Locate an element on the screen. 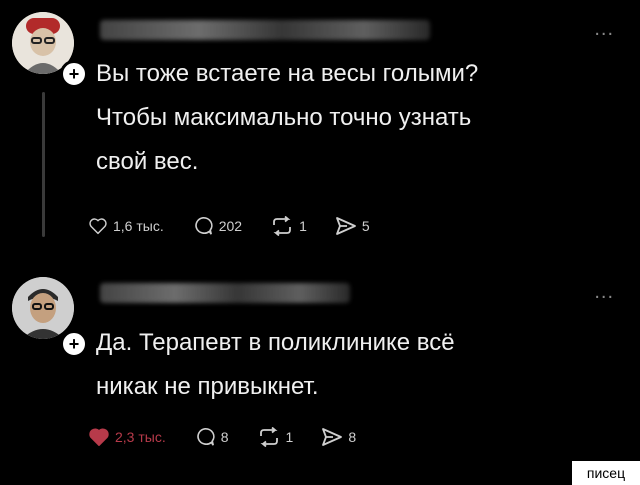 The image size is (640, 485). share-count: 8 is located at coordinates (352, 437).